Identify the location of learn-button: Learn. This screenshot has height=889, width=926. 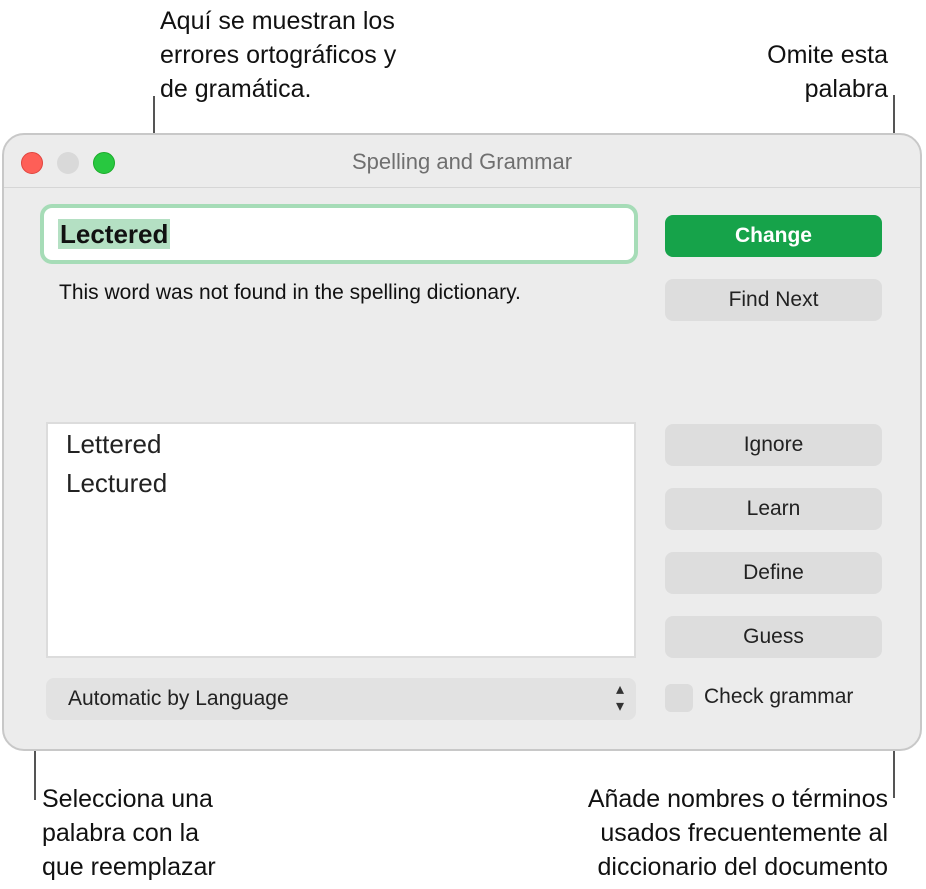
(773, 509).